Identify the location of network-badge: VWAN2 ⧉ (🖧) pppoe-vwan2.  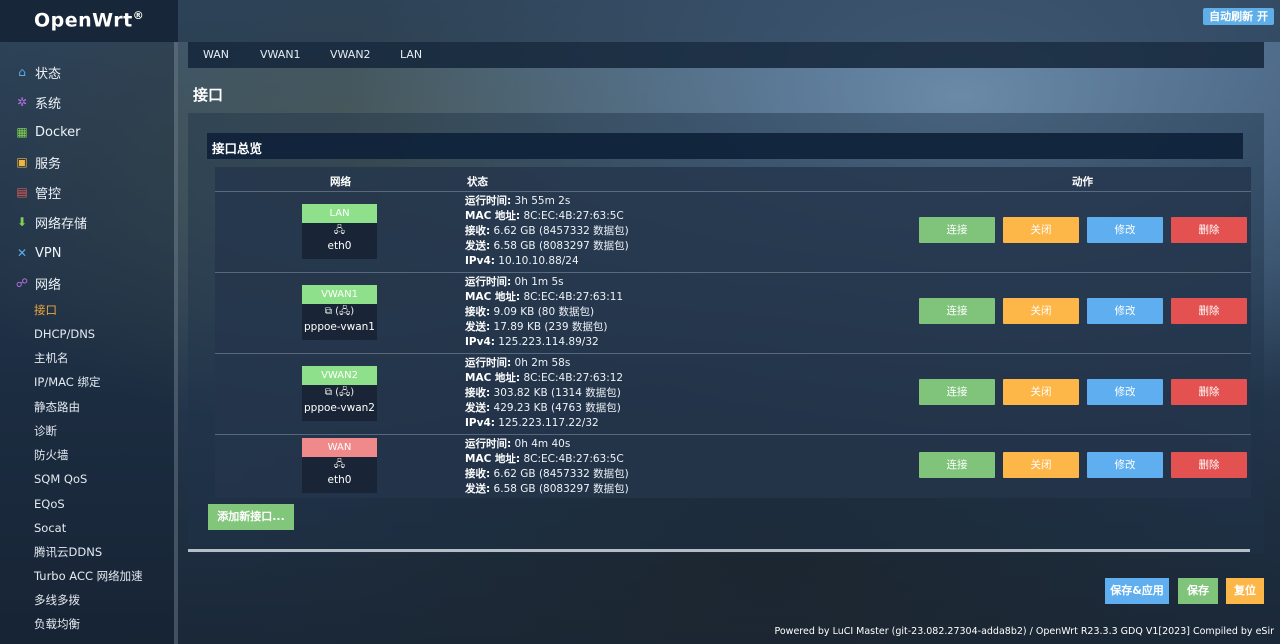
(339, 393).